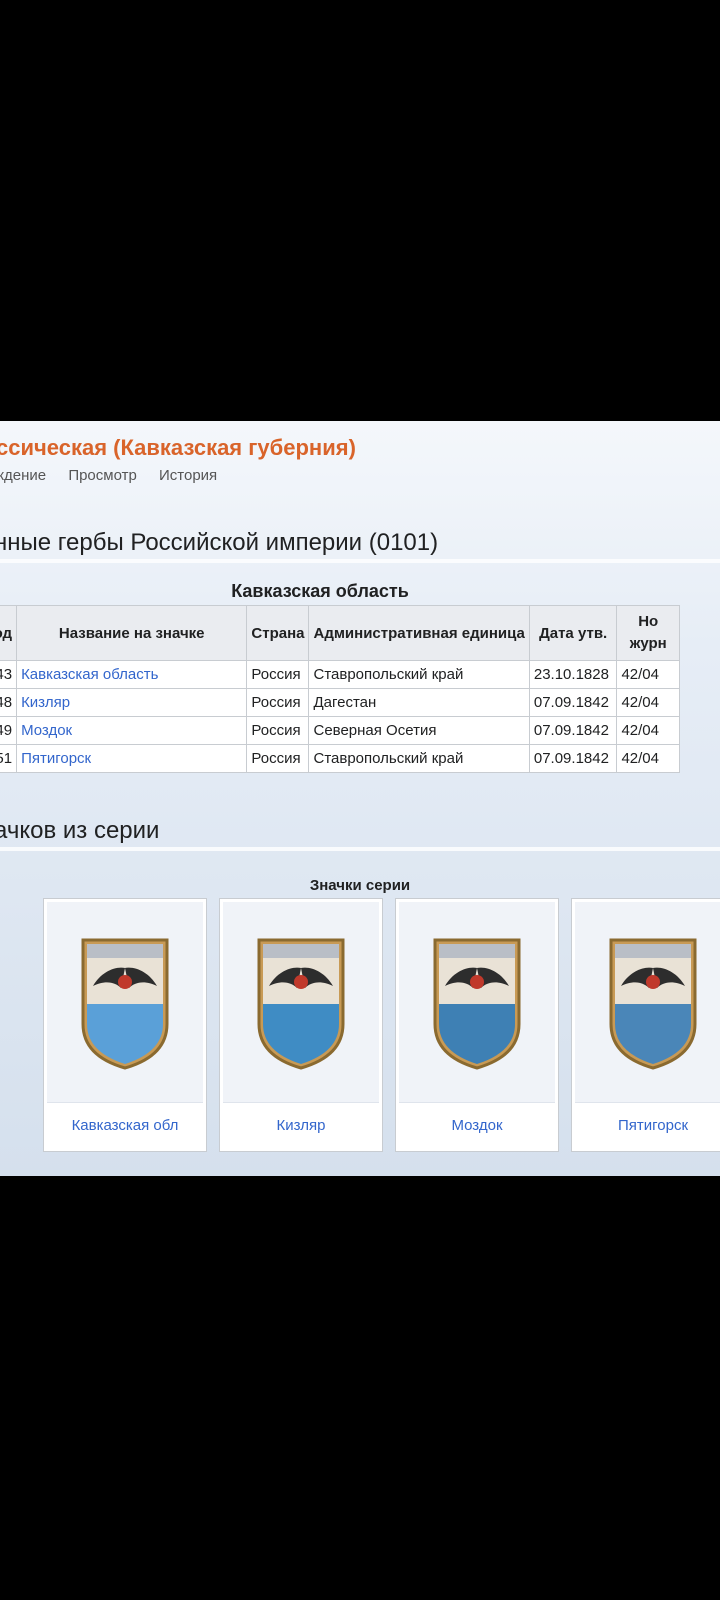  What do you see at coordinates (9, 758) in the screenshot?
I see `code-cell: 451` at bounding box center [9, 758].